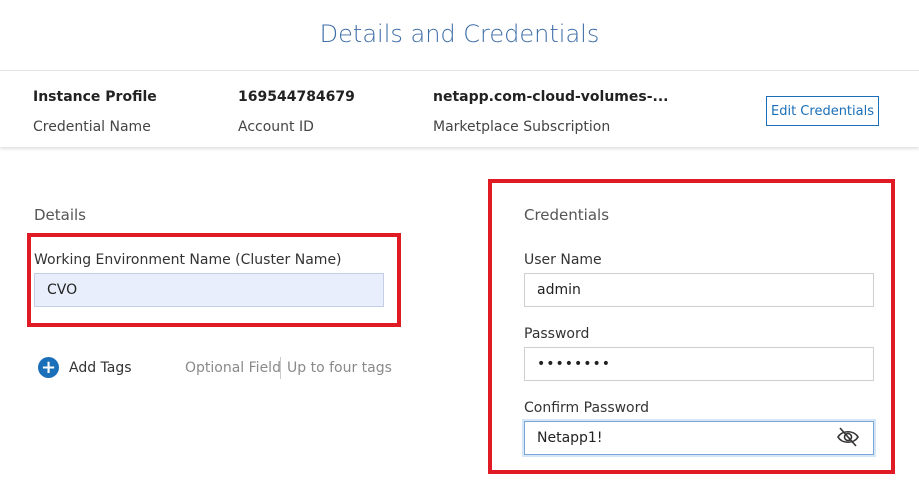  I want to click on confirm-password-input: Netapp1!, so click(699, 438).